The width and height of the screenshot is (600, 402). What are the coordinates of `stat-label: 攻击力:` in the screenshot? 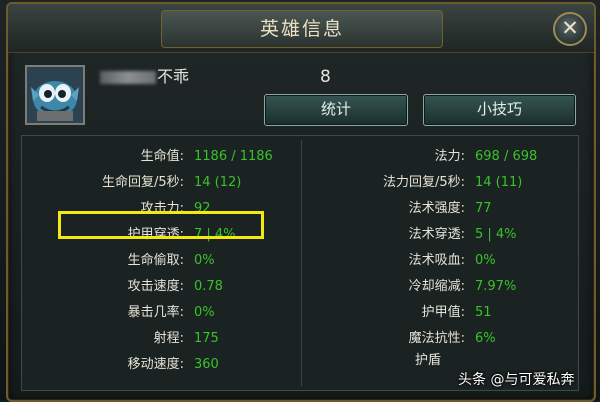 It's located at (162, 208).